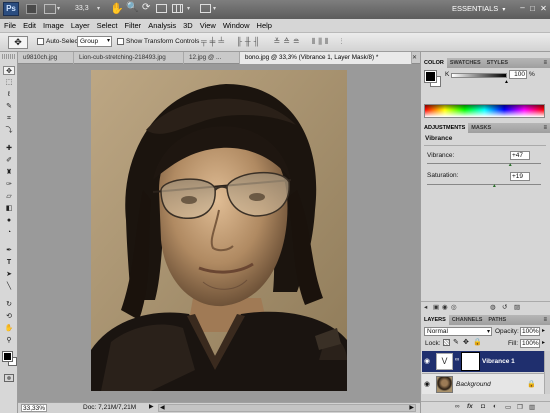 This screenshot has width=550, height=413. I want to click on distribute-right-icon: ⫴, so click(328, 41).